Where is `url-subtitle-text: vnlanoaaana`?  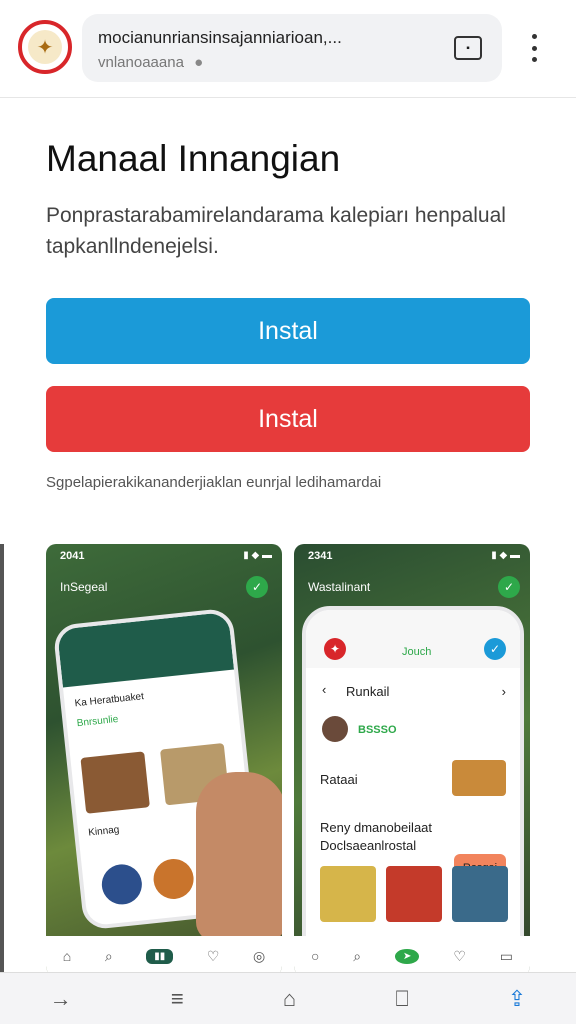 url-subtitle-text: vnlanoaaana is located at coordinates (141, 62).